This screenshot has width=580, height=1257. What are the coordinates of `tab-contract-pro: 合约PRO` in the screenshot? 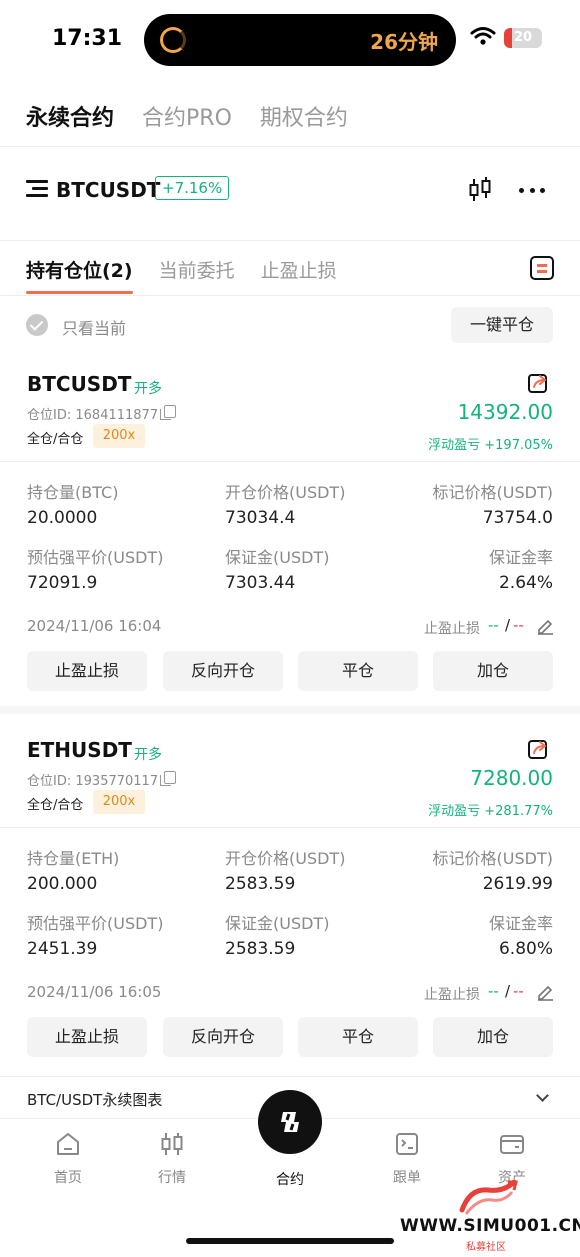 It's located at (187, 116).